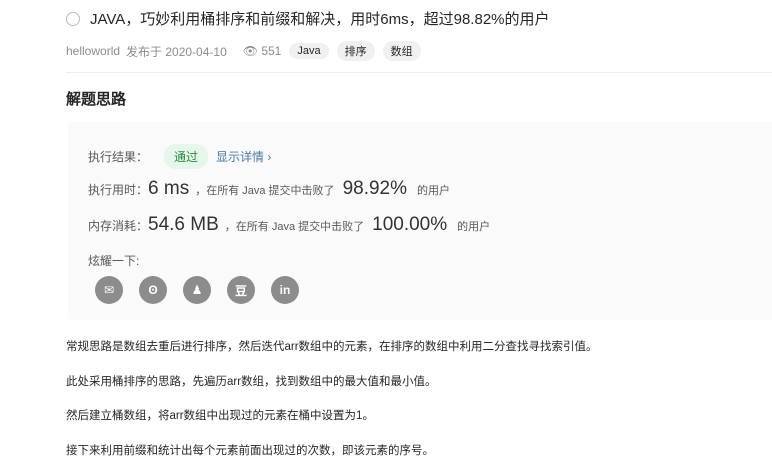  I want to click on paragraph: 接下来利用前缀和统计出每个元素前面出现过的次数，即该元素的序号。, so click(250, 451).